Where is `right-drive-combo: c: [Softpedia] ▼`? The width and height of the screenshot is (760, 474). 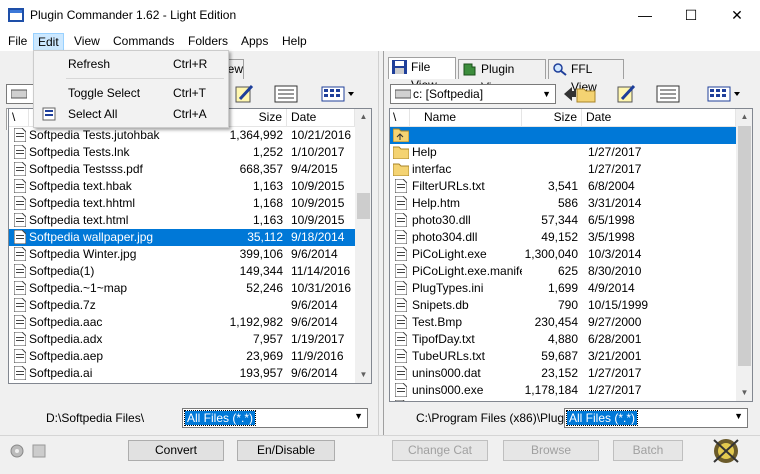 right-drive-combo: c: [Softpedia] ▼ is located at coordinates (473, 94).